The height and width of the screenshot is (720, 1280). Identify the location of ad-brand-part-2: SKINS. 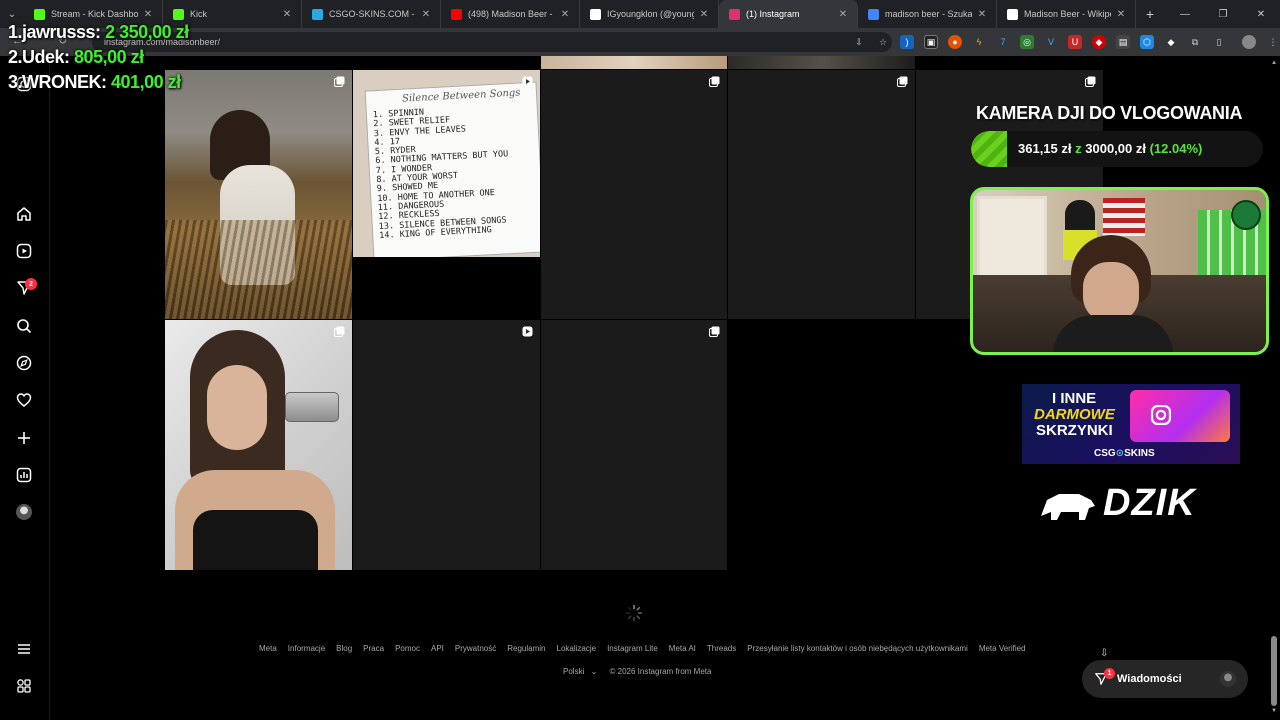
(1139, 453).